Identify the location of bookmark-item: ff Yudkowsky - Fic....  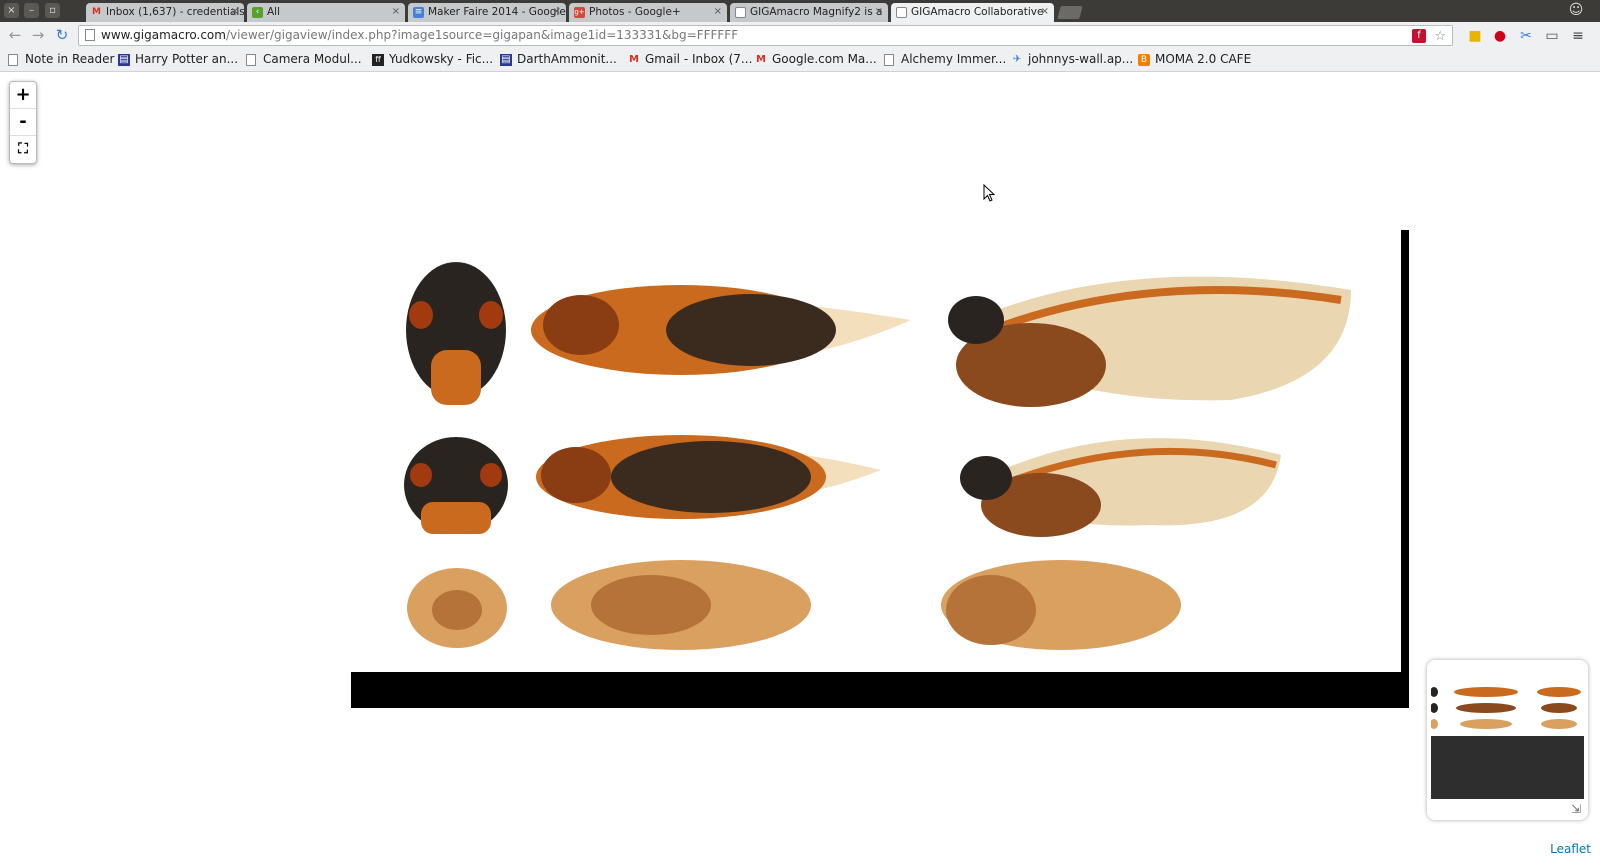
(432, 59).